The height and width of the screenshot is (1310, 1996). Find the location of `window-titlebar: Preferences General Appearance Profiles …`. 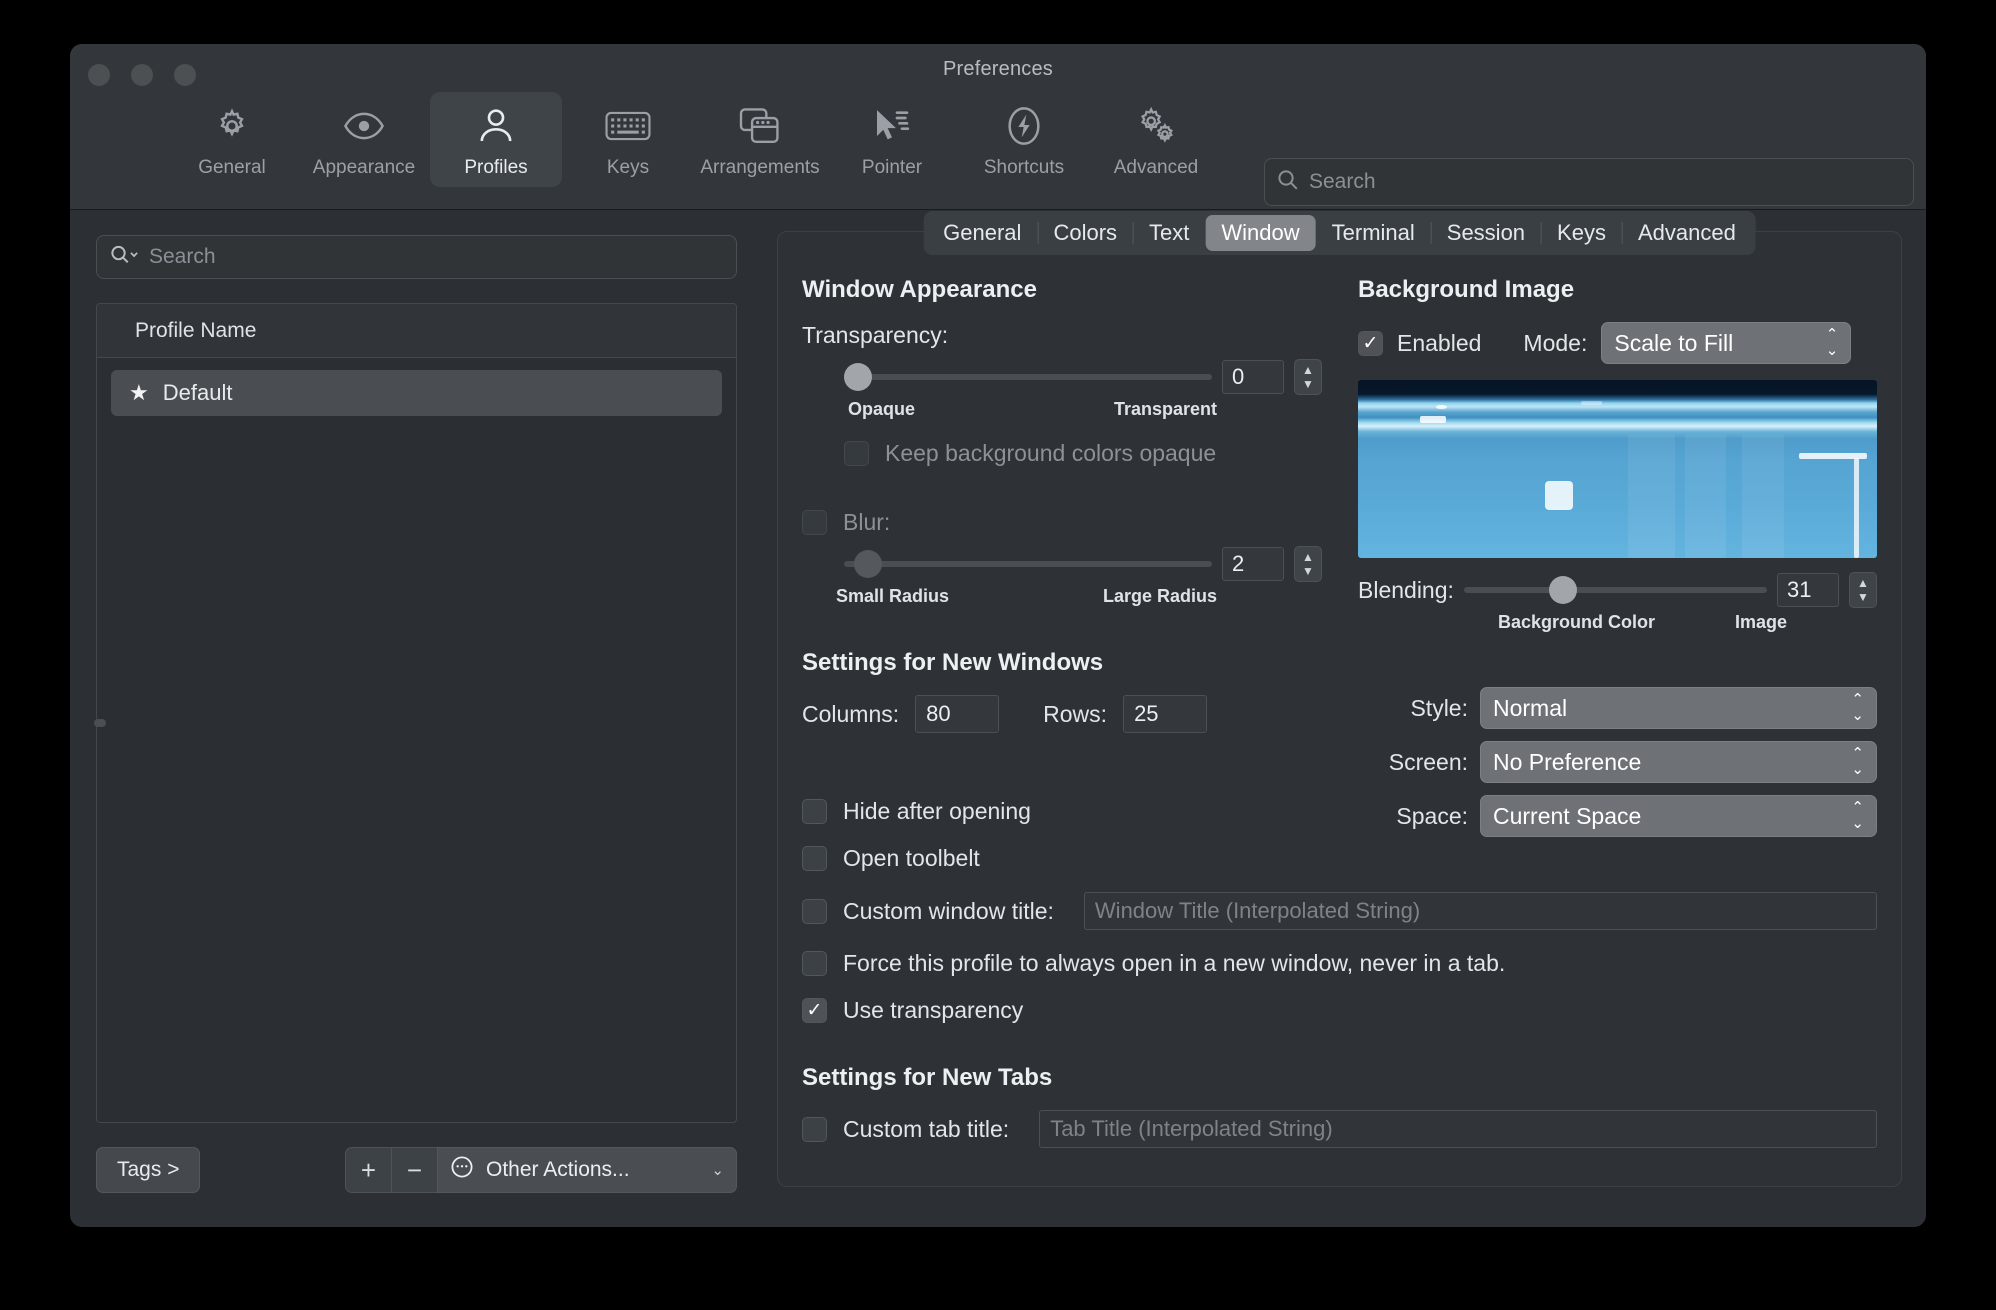

window-titlebar: Preferences General Appearance Profiles … is located at coordinates (998, 139).